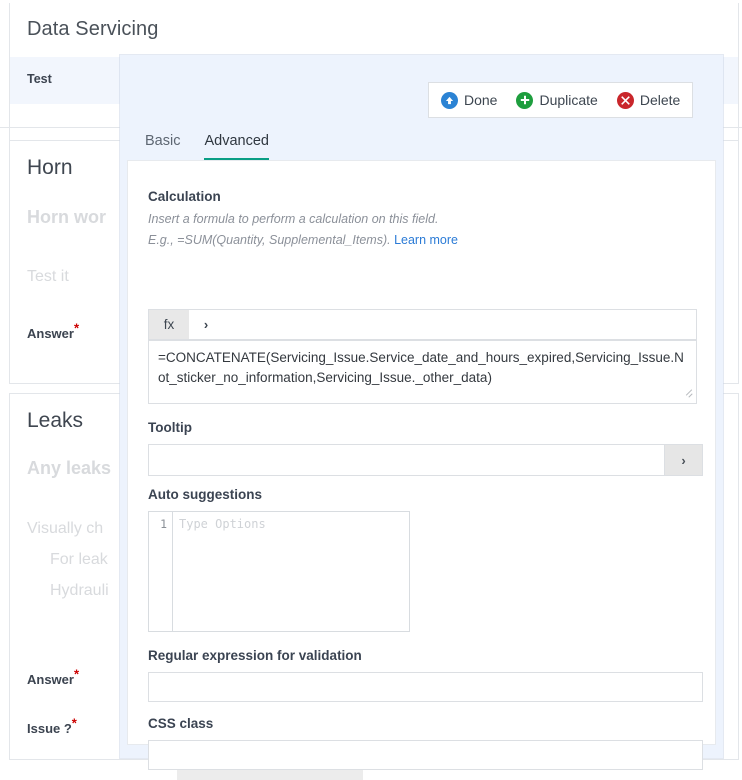 The width and height of the screenshot is (742, 780). I want to click on label-answer-horn-text: Answer, so click(50, 333).